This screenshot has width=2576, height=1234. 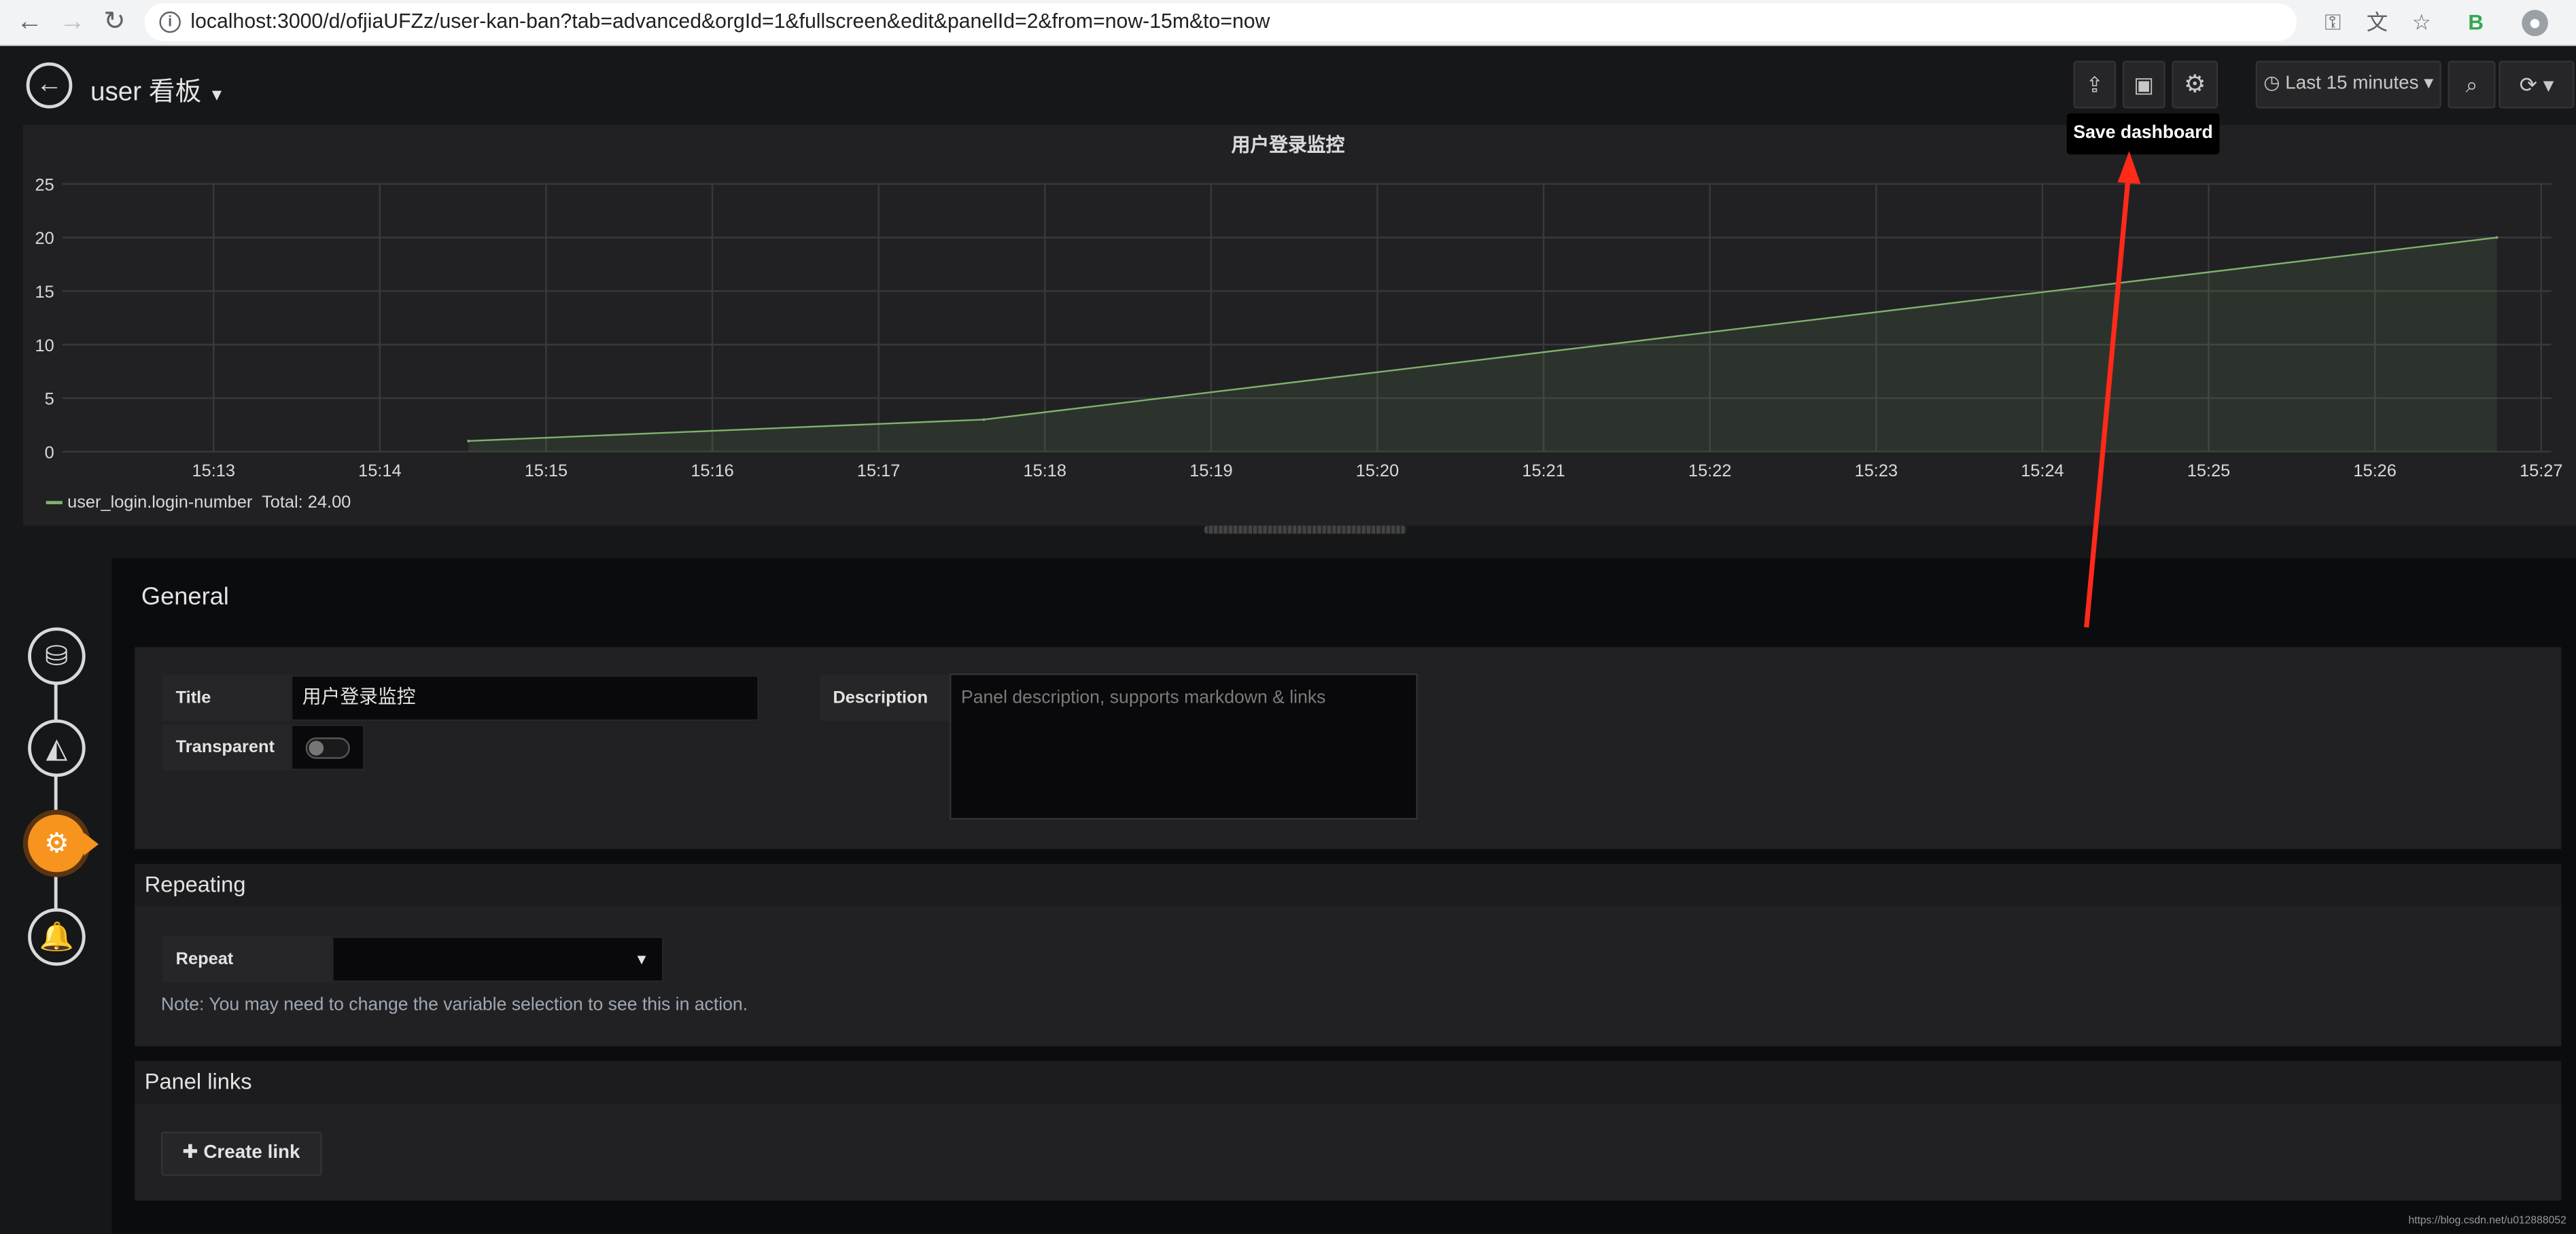 What do you see at coordinates (2487, 1221) in the screenshot?
I see `watermark: https://blog.csdn.net/u012888052` at bounding box center [2487, 1221].